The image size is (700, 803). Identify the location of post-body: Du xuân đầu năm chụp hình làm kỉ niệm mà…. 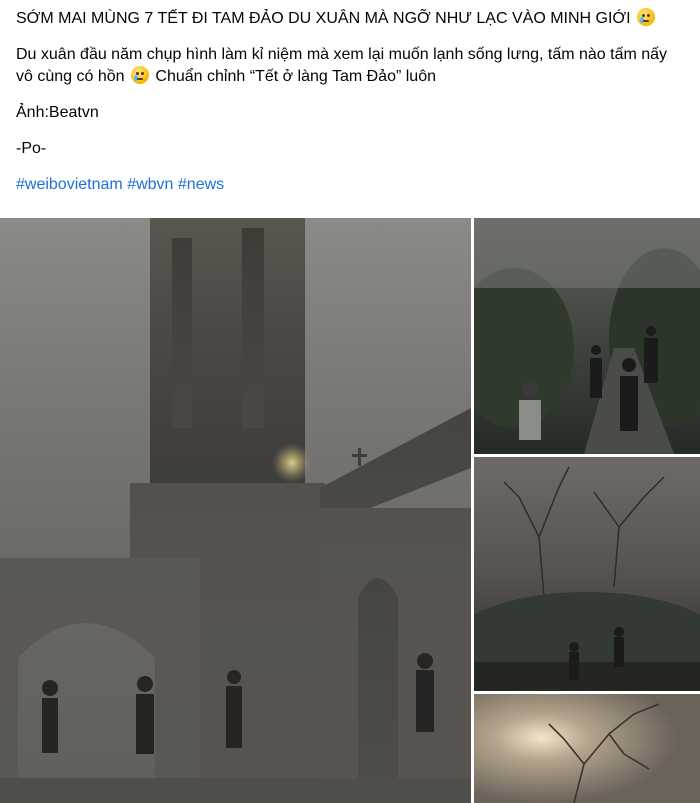
(350, 66).